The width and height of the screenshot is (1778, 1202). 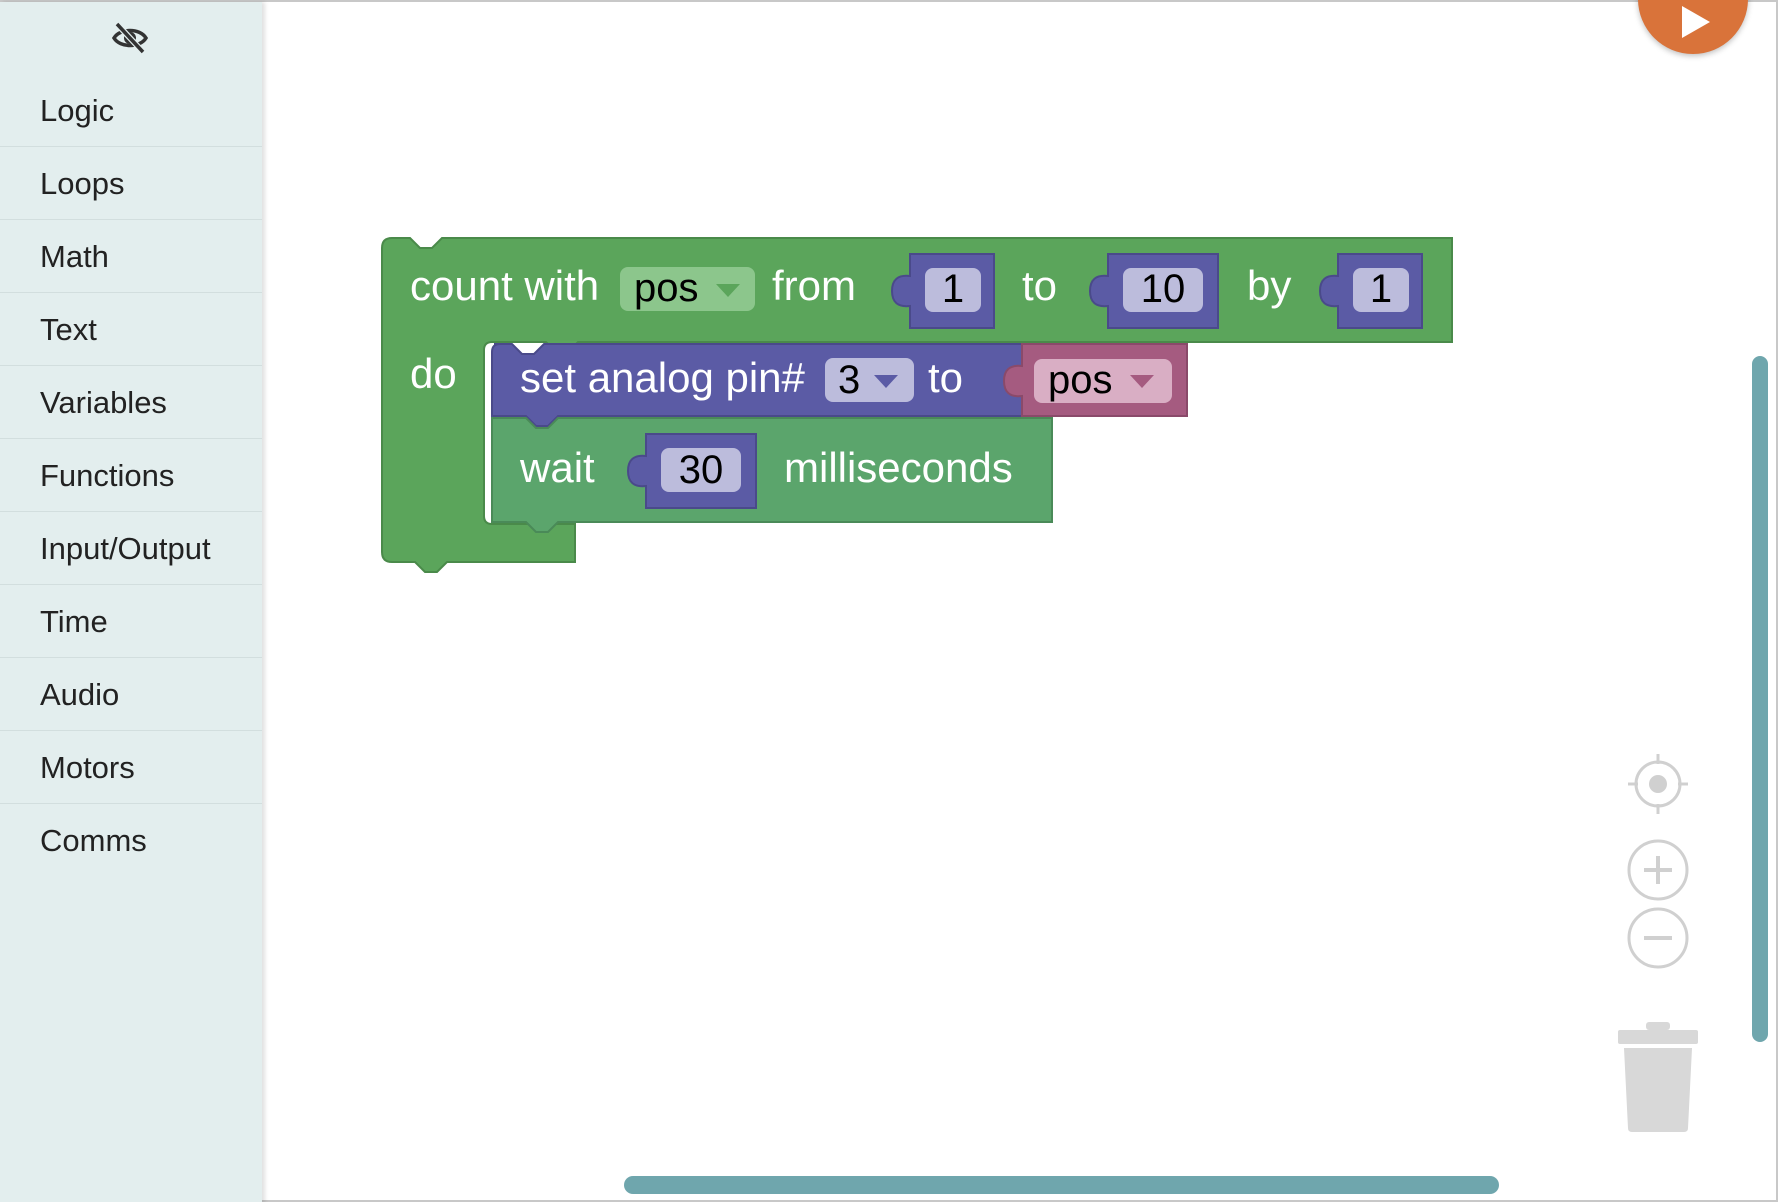 I want to click on category-loops: Loops, so click(x=131, y=183).